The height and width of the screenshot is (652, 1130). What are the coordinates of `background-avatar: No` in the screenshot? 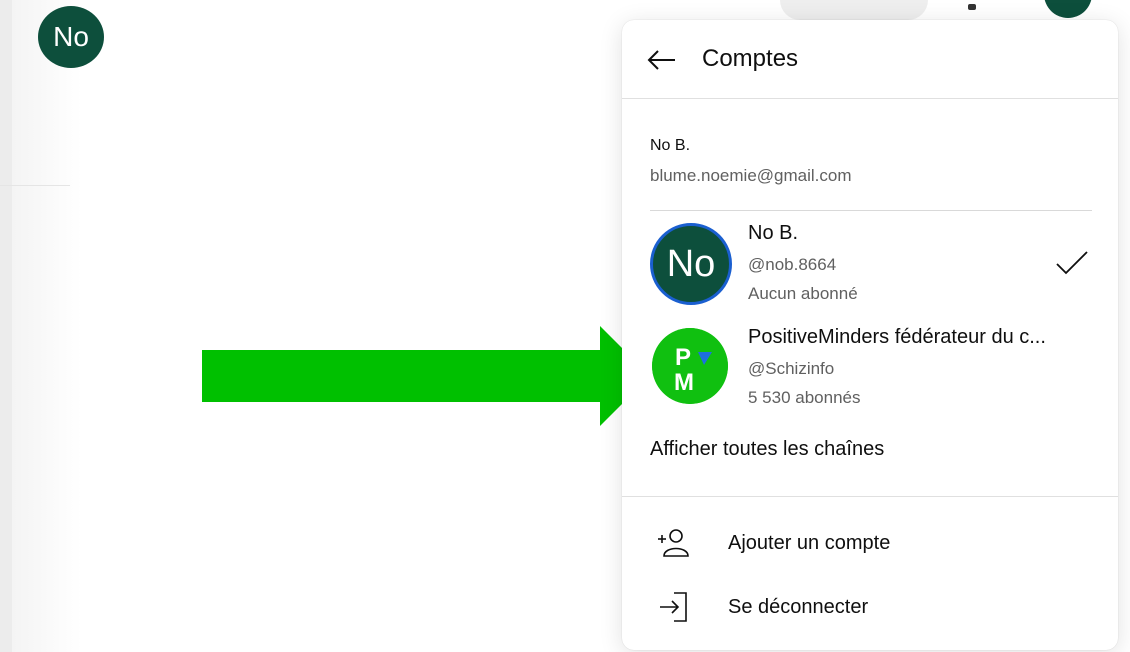 It's located at (71, 37).